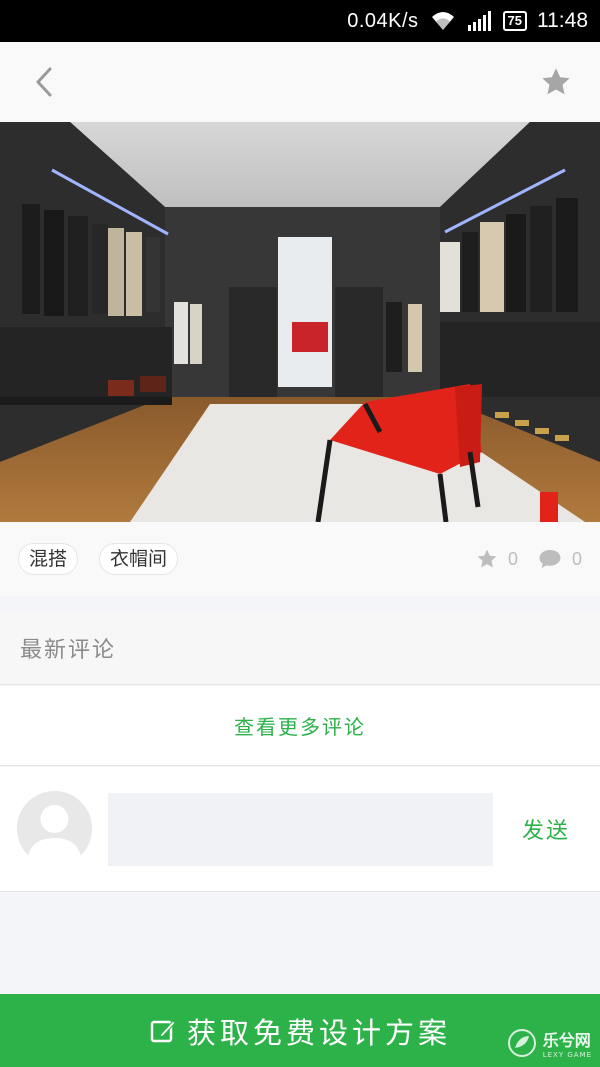 The image size is (600, 1067). What do you see at coordinates (300, 559) in the screenshot?
I see `tag-row: 混搭 衣帽间 0 0` at bounding box center [300, 559].